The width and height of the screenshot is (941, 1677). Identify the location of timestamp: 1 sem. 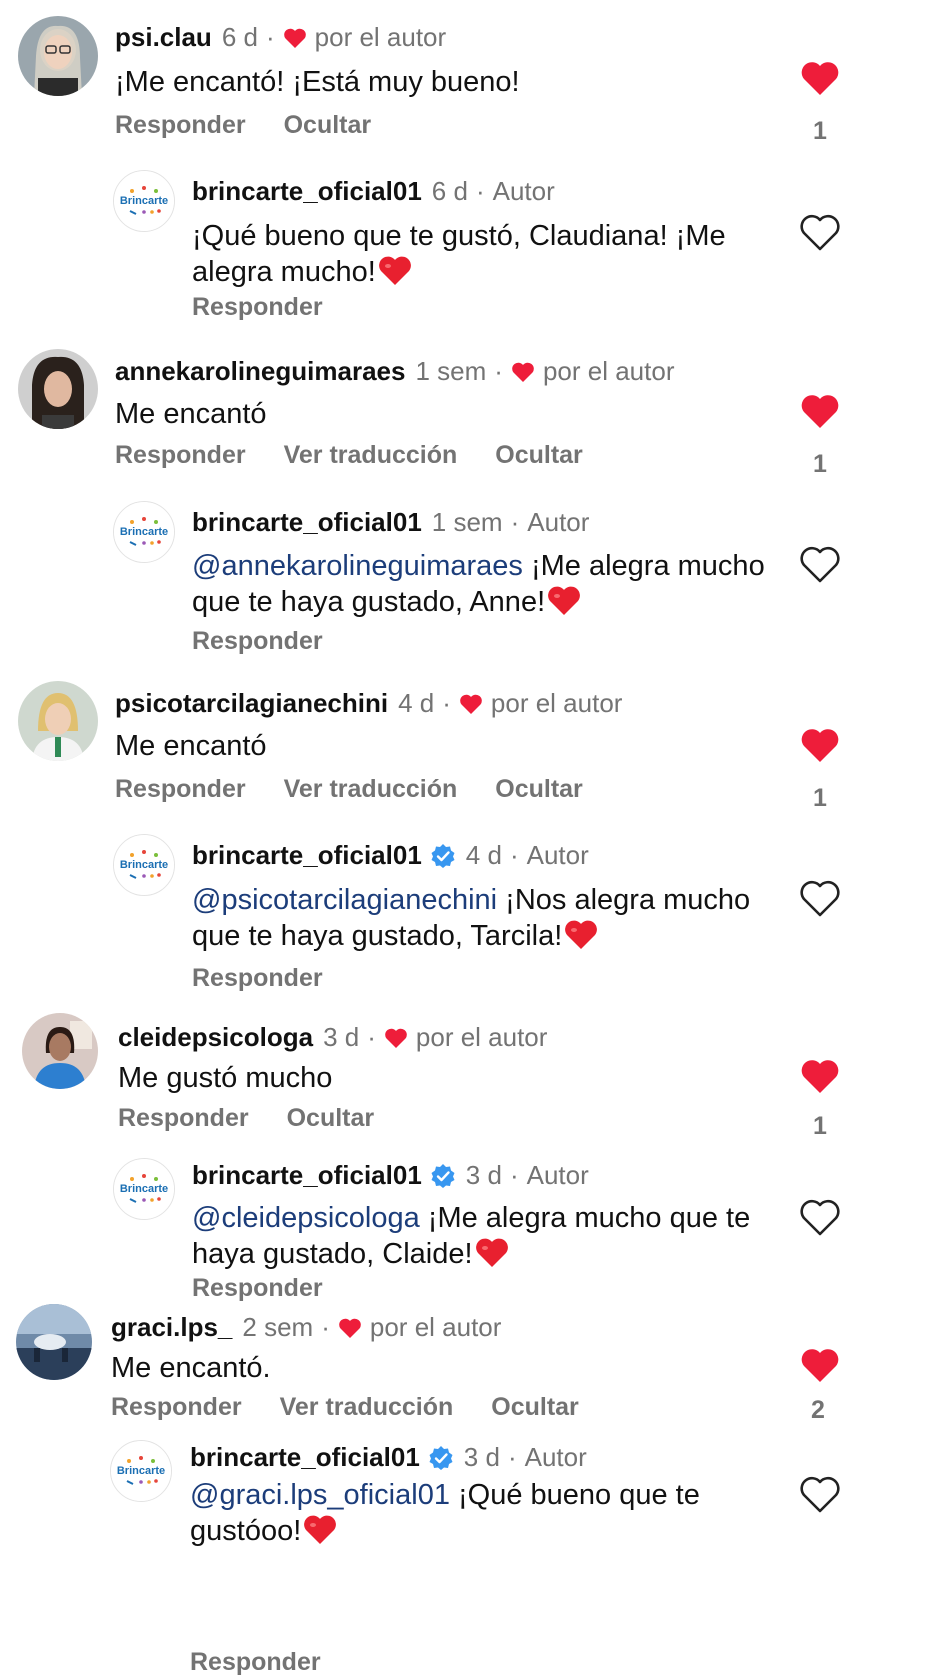
(467, 522).